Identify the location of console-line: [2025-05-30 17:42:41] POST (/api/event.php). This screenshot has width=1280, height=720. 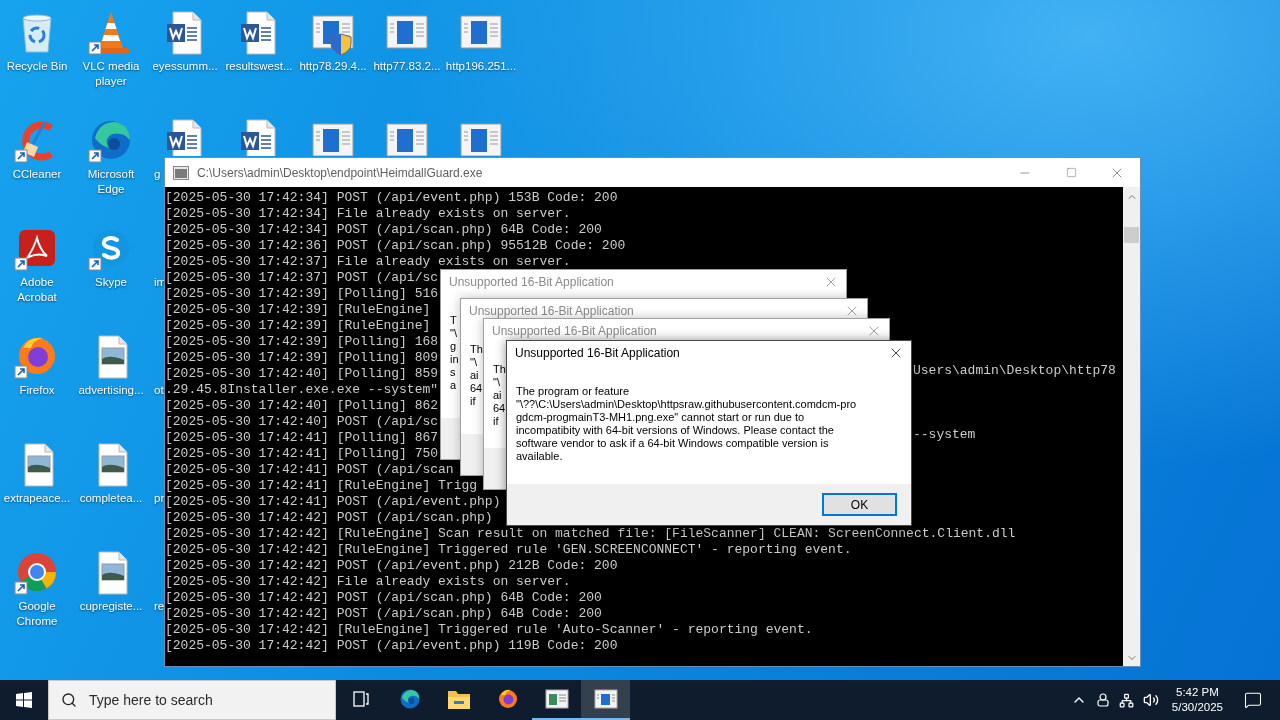
(333, 501).